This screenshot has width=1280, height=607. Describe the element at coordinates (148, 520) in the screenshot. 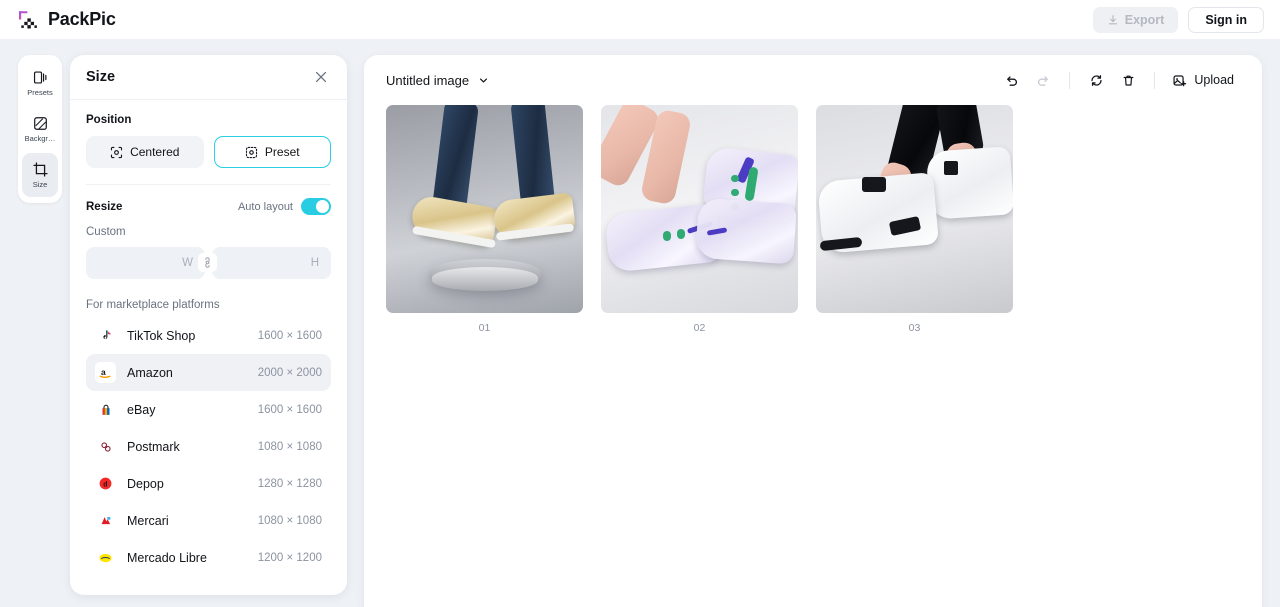

I see `marketplace-name: Mercari` at that location.